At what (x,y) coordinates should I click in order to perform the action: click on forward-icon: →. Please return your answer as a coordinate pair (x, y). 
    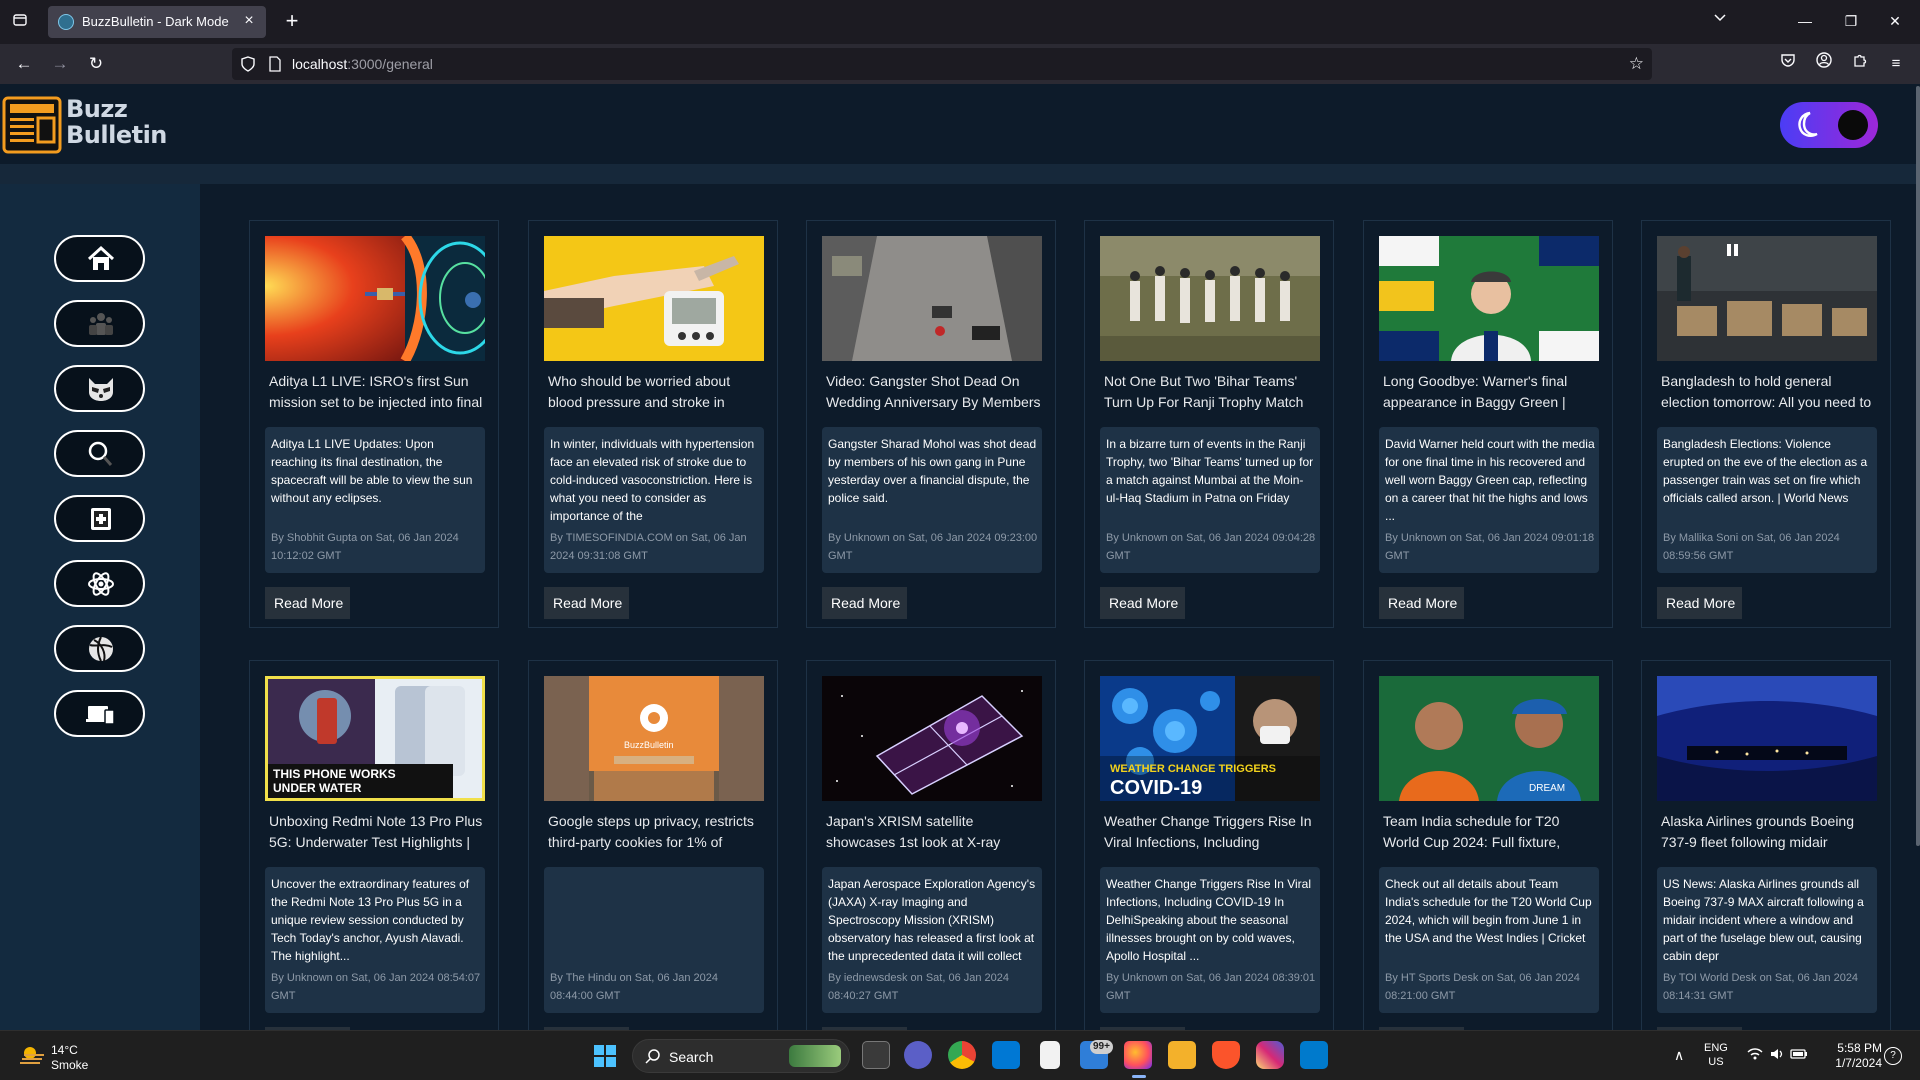
    Looking at the image, I should click on (60, 64).